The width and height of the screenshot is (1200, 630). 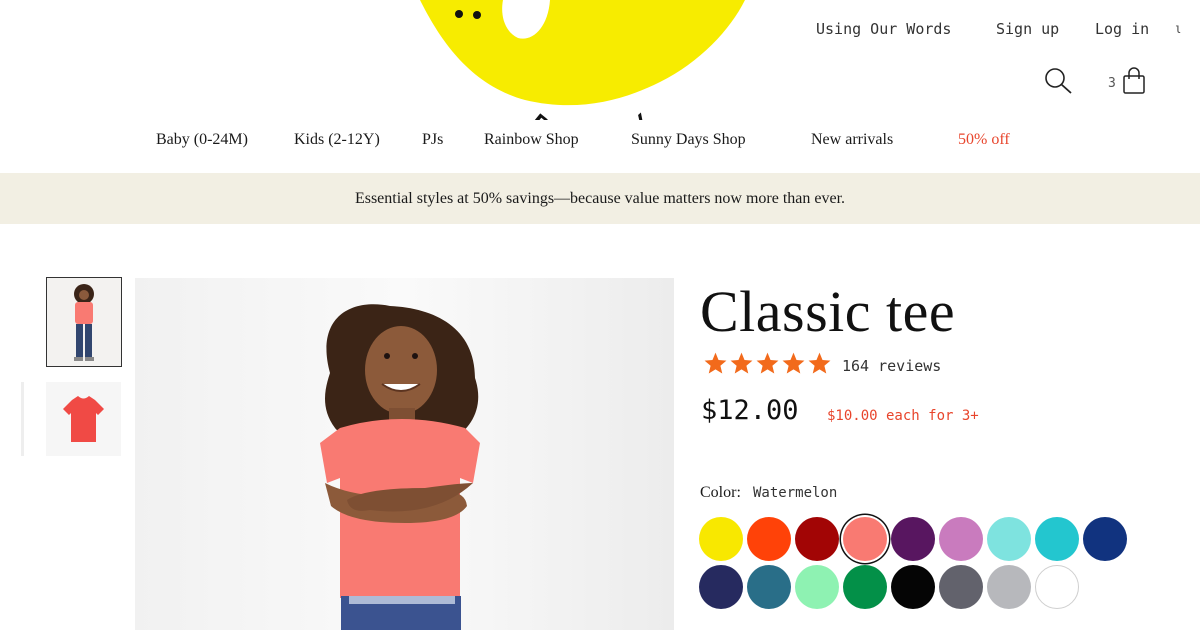 I want to click on search-icon, so click(x=1058, y=81).